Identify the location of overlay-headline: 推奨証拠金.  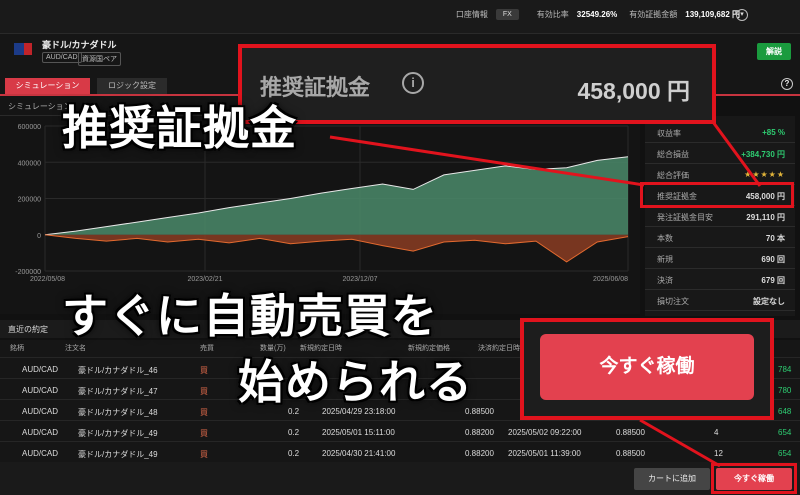
(179, 128).